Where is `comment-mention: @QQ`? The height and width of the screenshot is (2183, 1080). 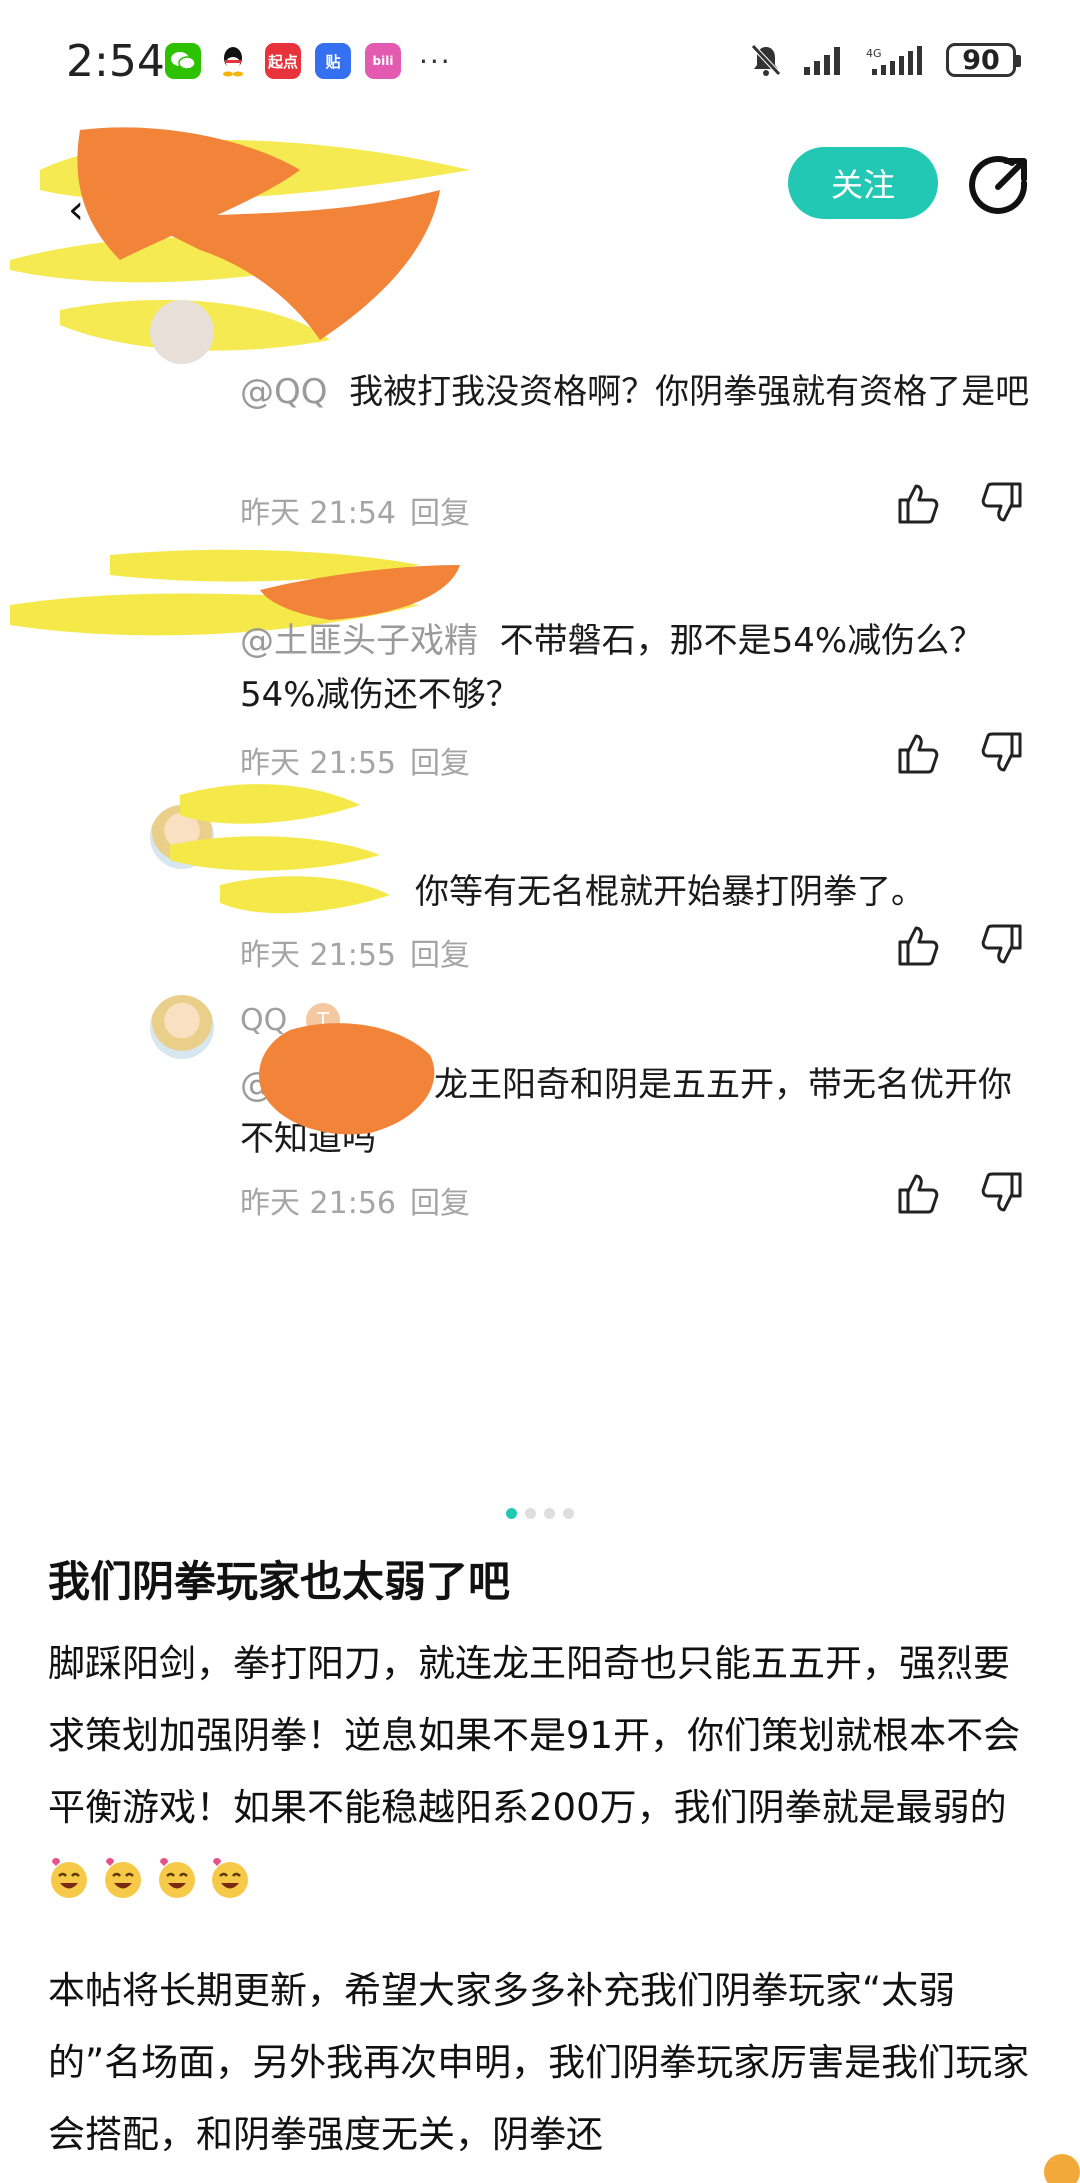
comment-mention: @QQ is located at coordinates (284, 392).